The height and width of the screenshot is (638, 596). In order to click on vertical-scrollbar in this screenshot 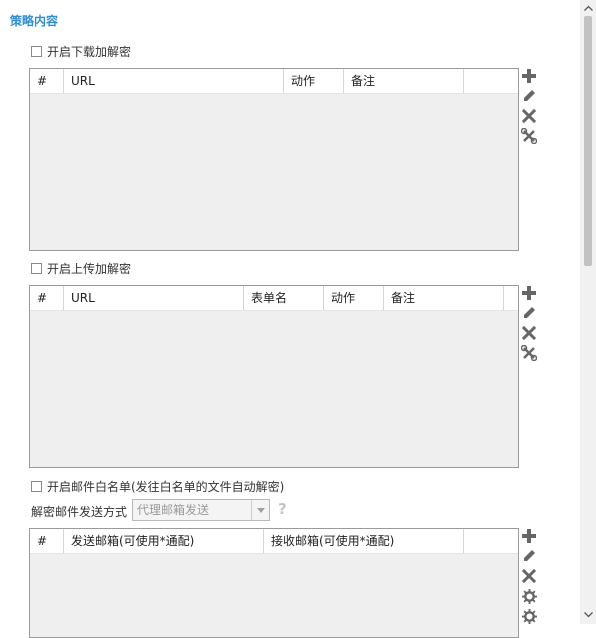, I will do `click(588, 312)`.